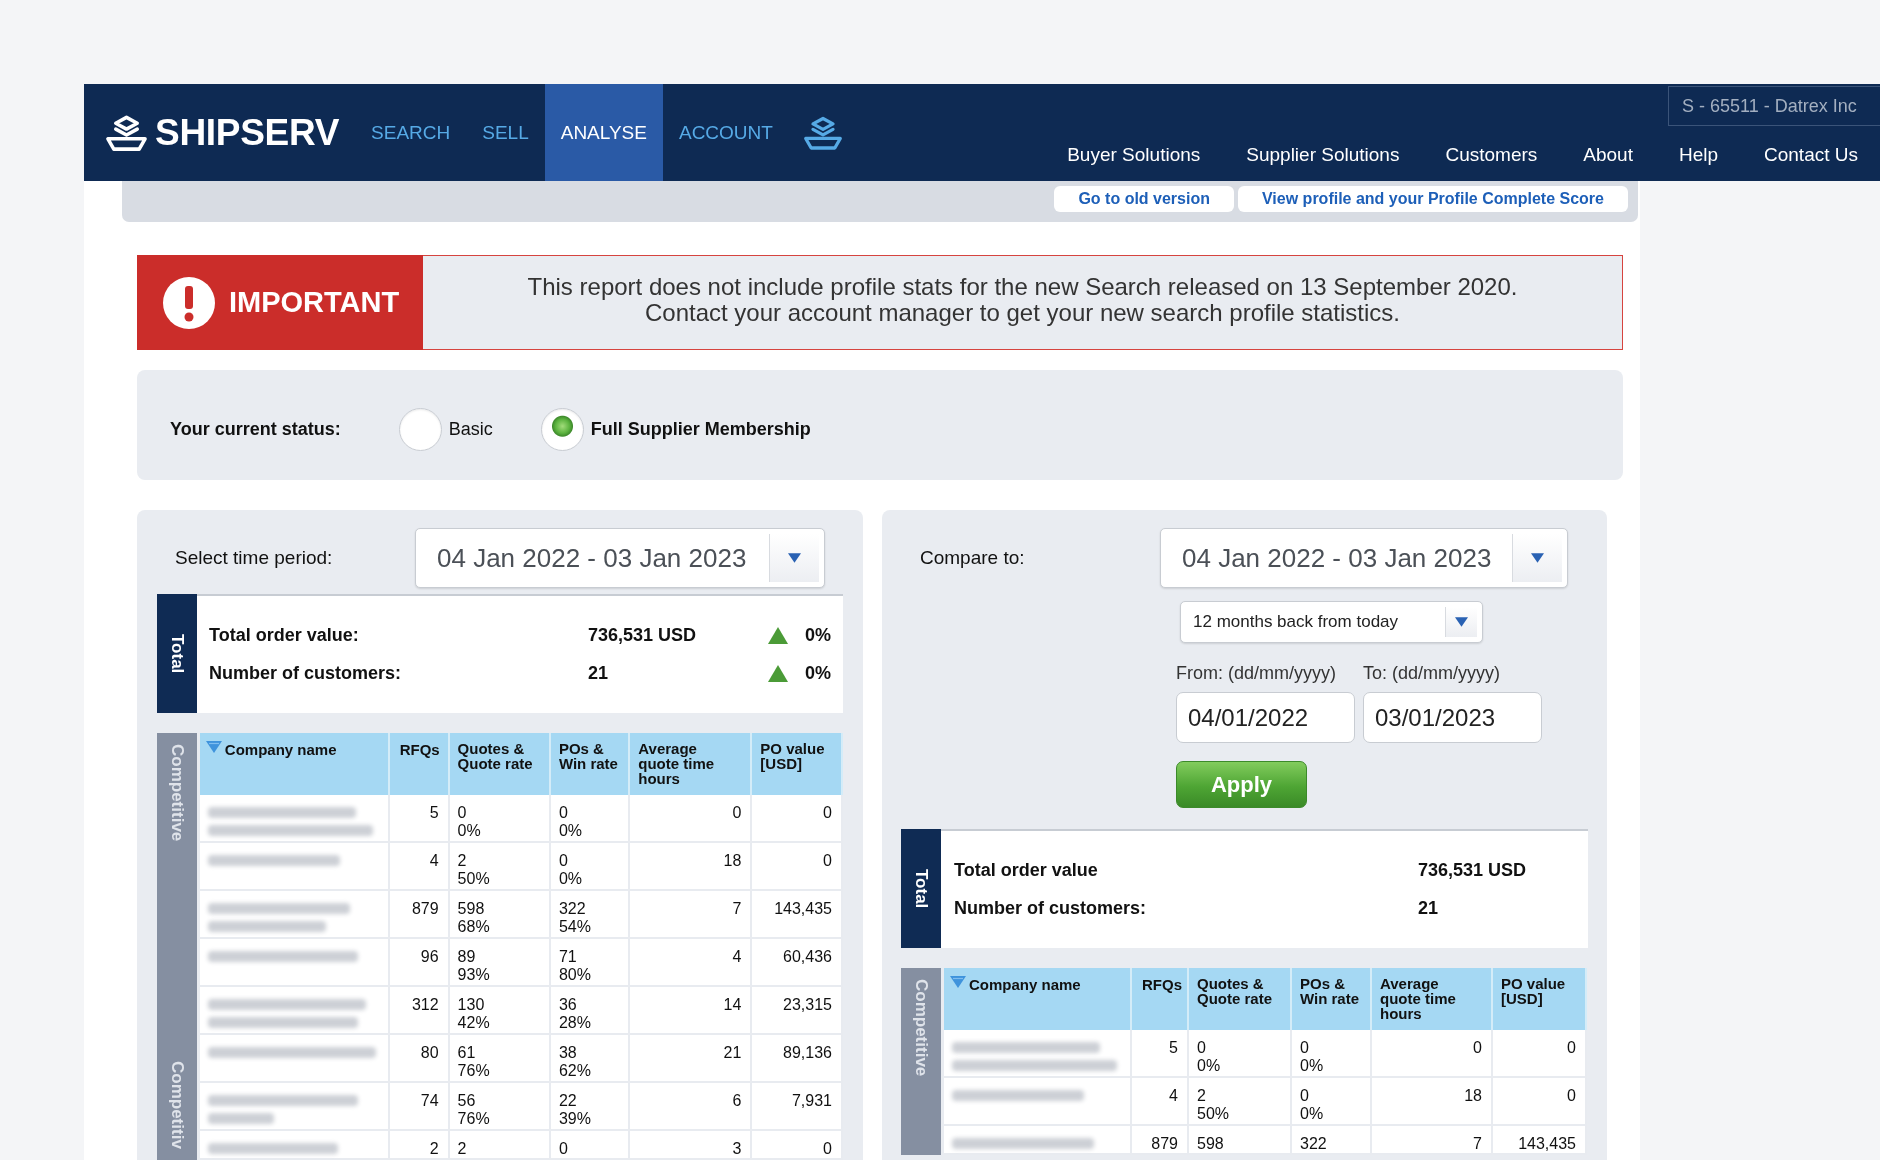 The image size is (1880, 1160). I want to click on count-value: 22, so click(567, 1101).